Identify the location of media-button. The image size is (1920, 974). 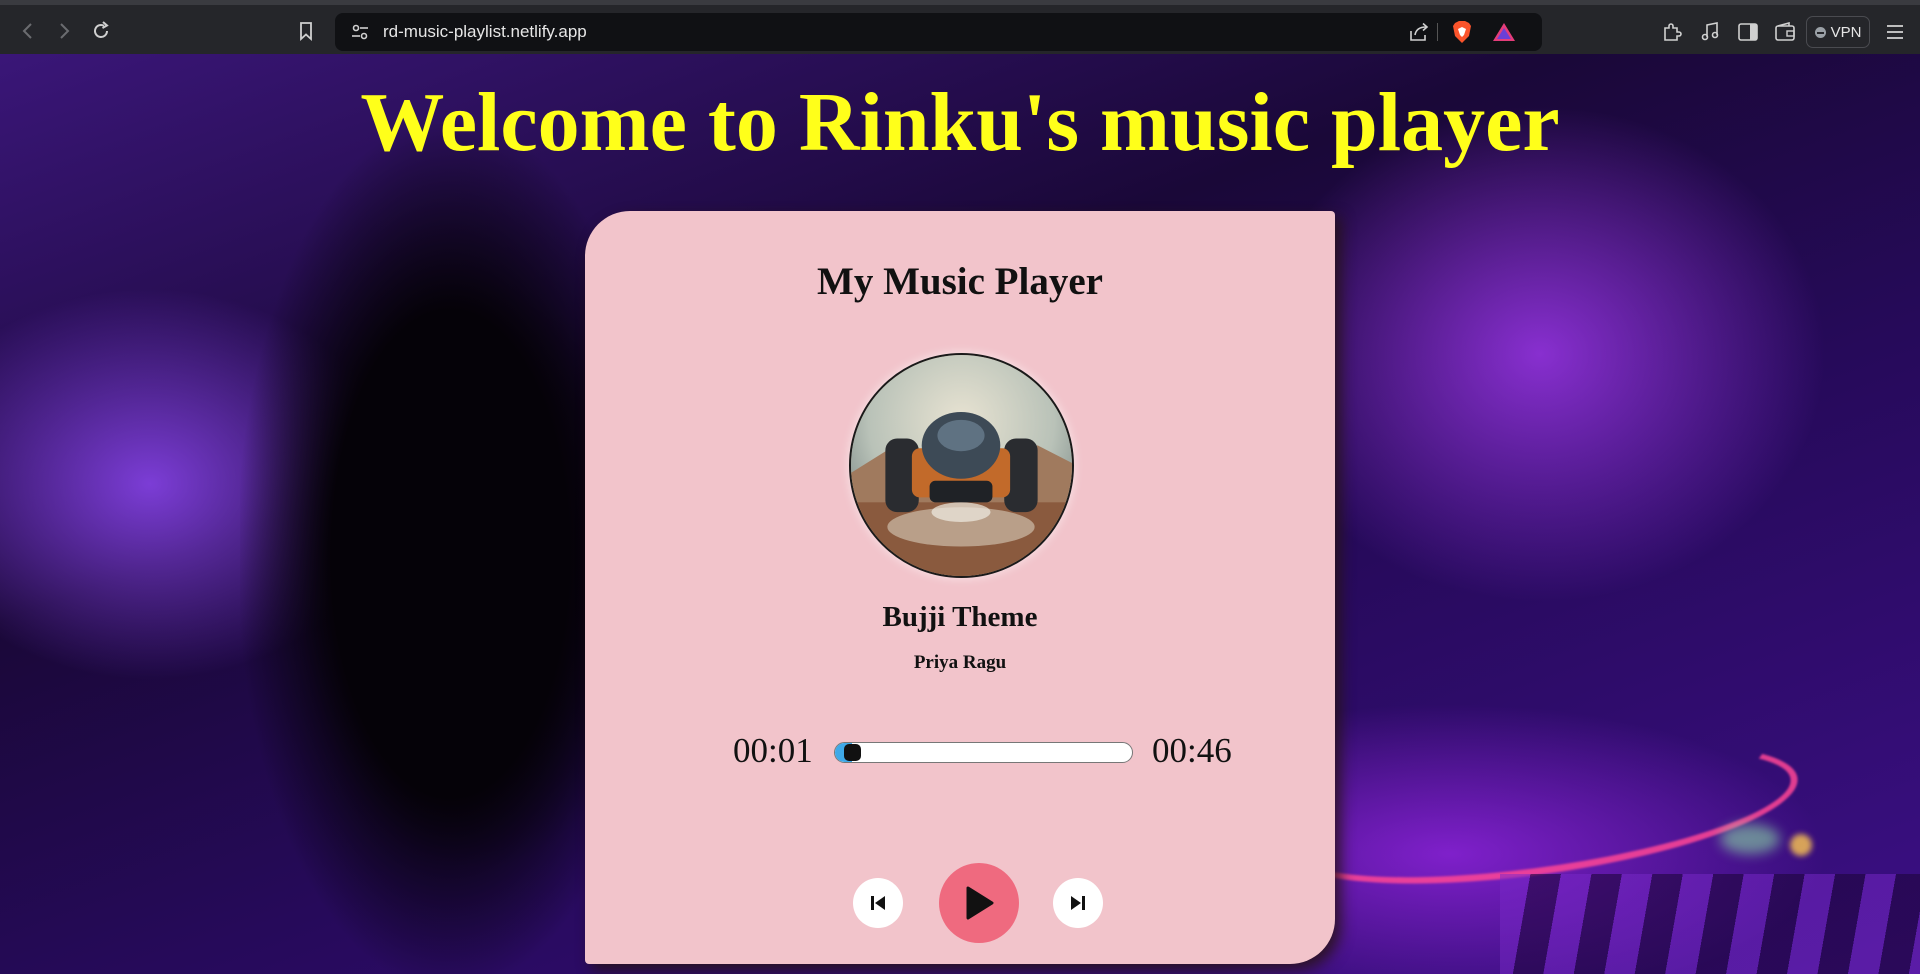
(1710, 32).